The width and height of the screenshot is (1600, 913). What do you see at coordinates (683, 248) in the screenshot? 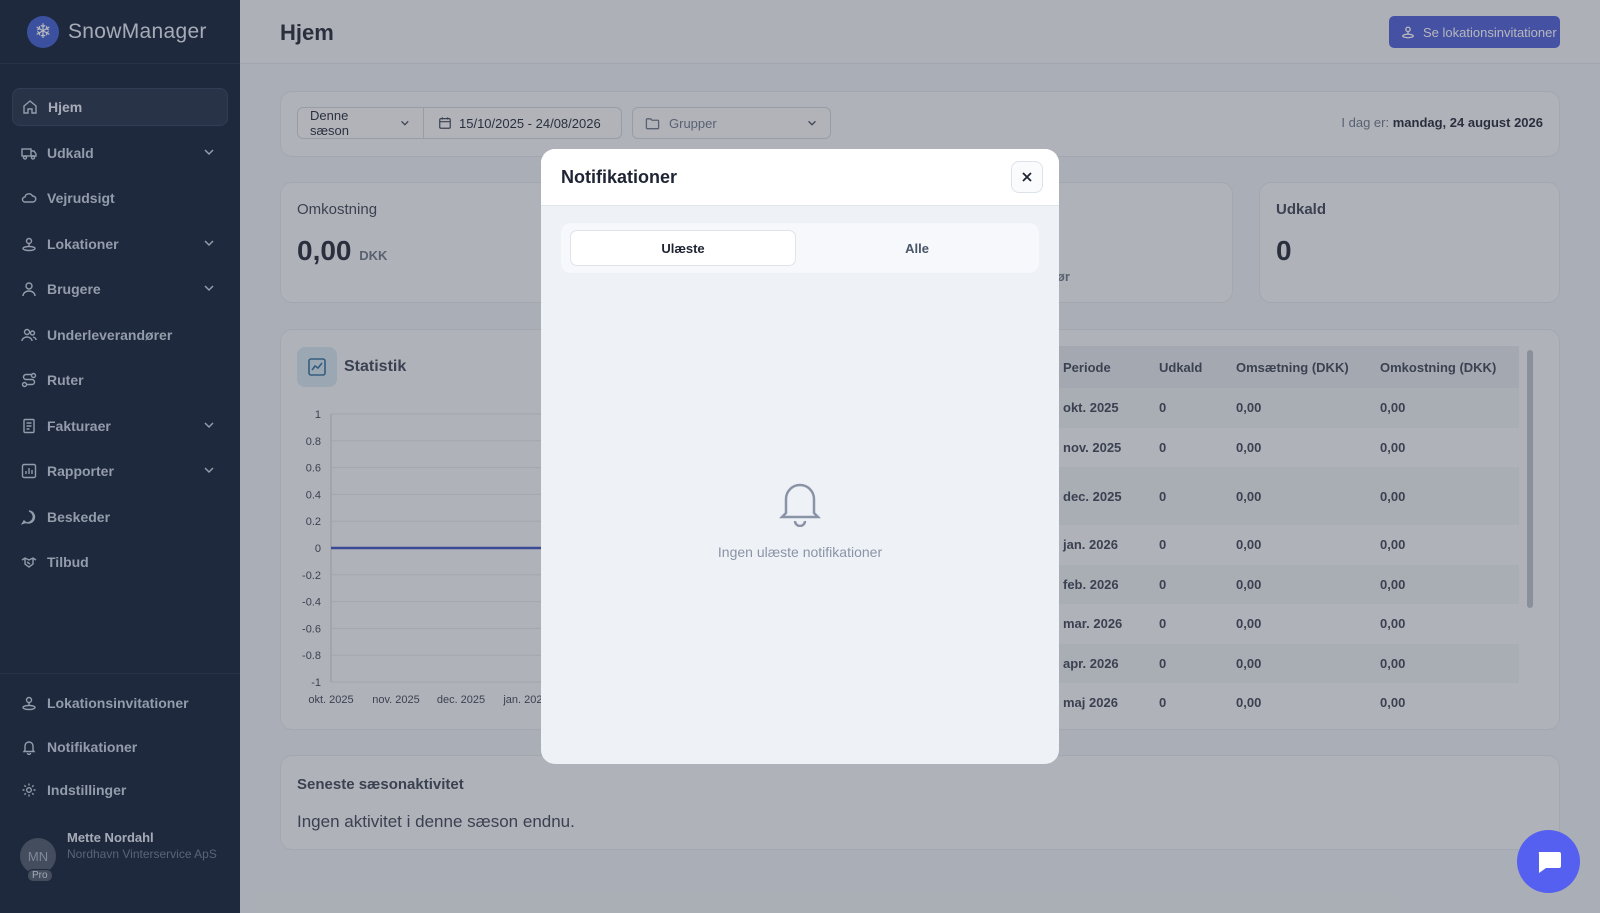
I see `tab-unread: Ulæste` at bounding box center [683, 248].